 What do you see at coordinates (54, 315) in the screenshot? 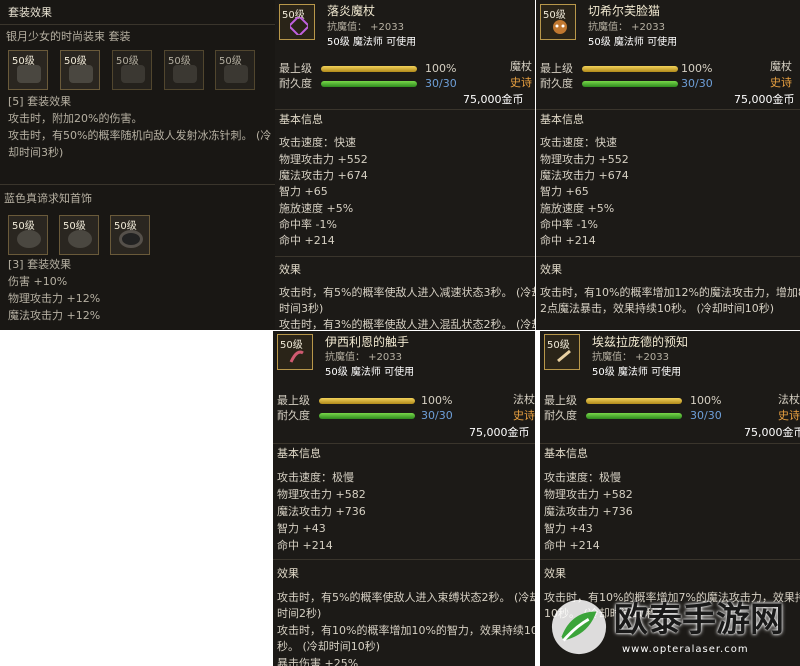
I see `set2-bonus-line: 魔法攻击力 +12%` at bounding box center [54, 315].